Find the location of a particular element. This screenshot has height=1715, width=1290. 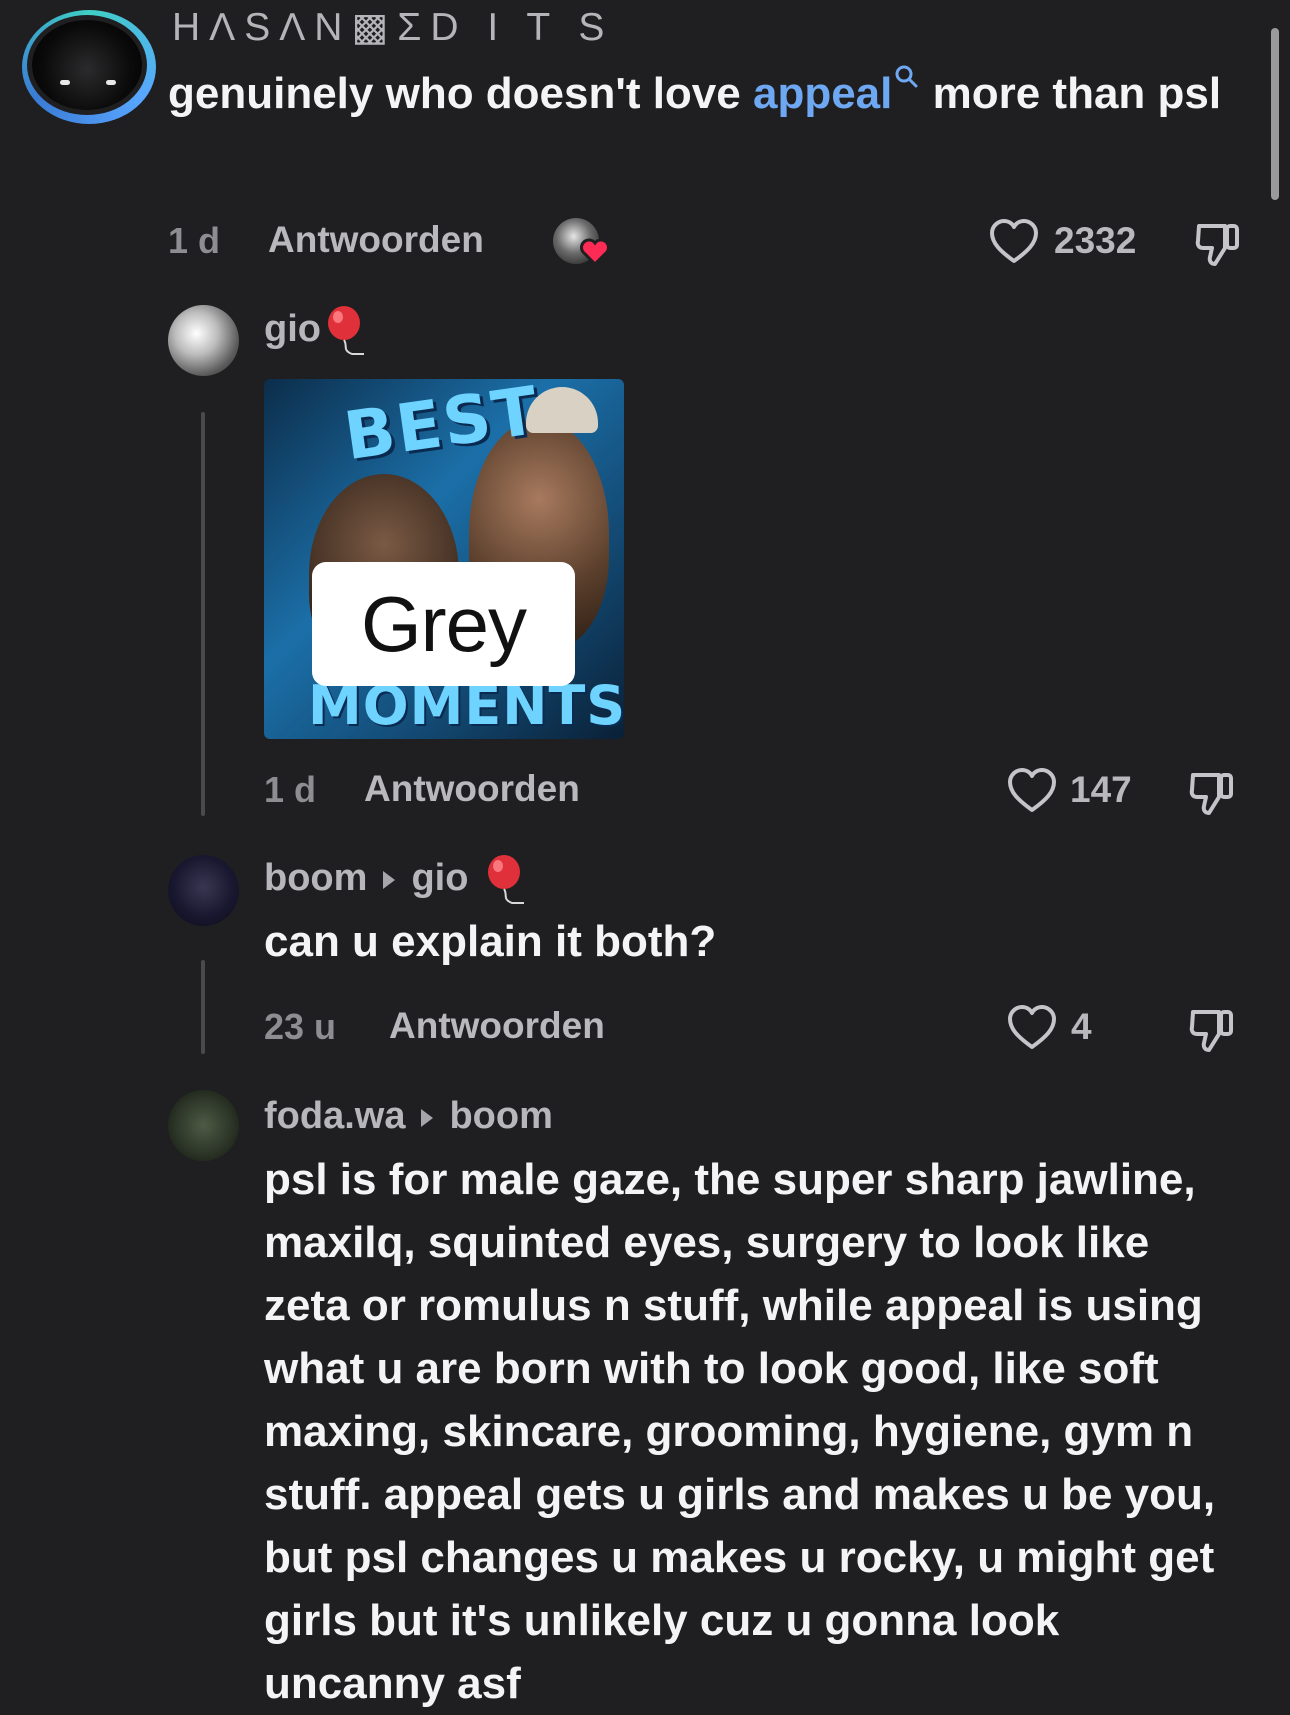

reply-to-username: gio is located at coordinates (439, 878).